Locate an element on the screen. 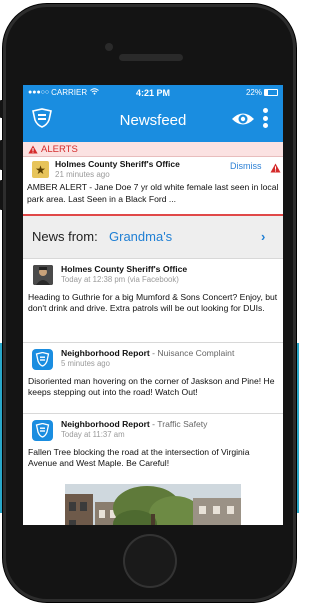 The height and width of the screenshot is (606, 320). front-camera is located at coordinates (109, 47).